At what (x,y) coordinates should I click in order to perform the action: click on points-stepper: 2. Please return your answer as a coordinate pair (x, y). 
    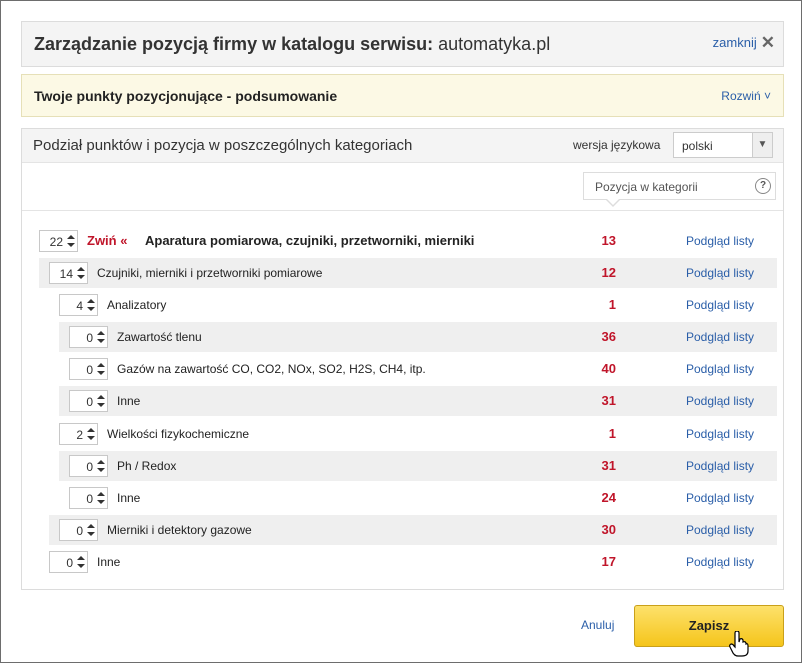
    Looking at the image, I should click on (78, 434).